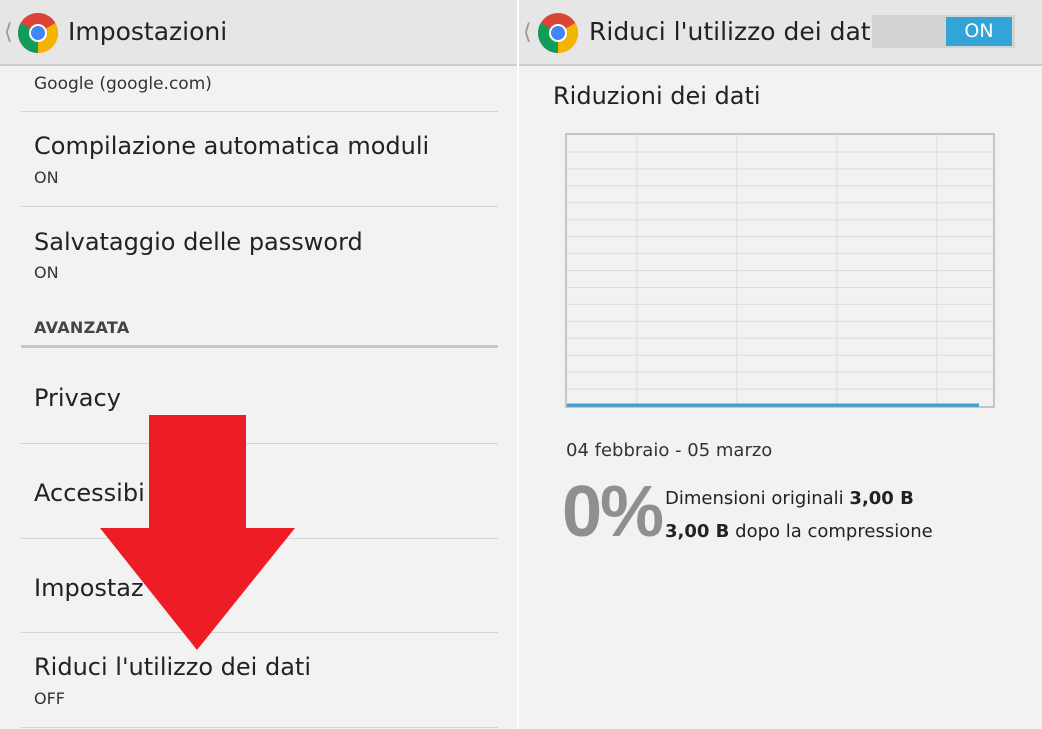 This screenshot has width=1042, height=729. I want to click on original-size-label: Dimensioni originali, so click(754, 498).